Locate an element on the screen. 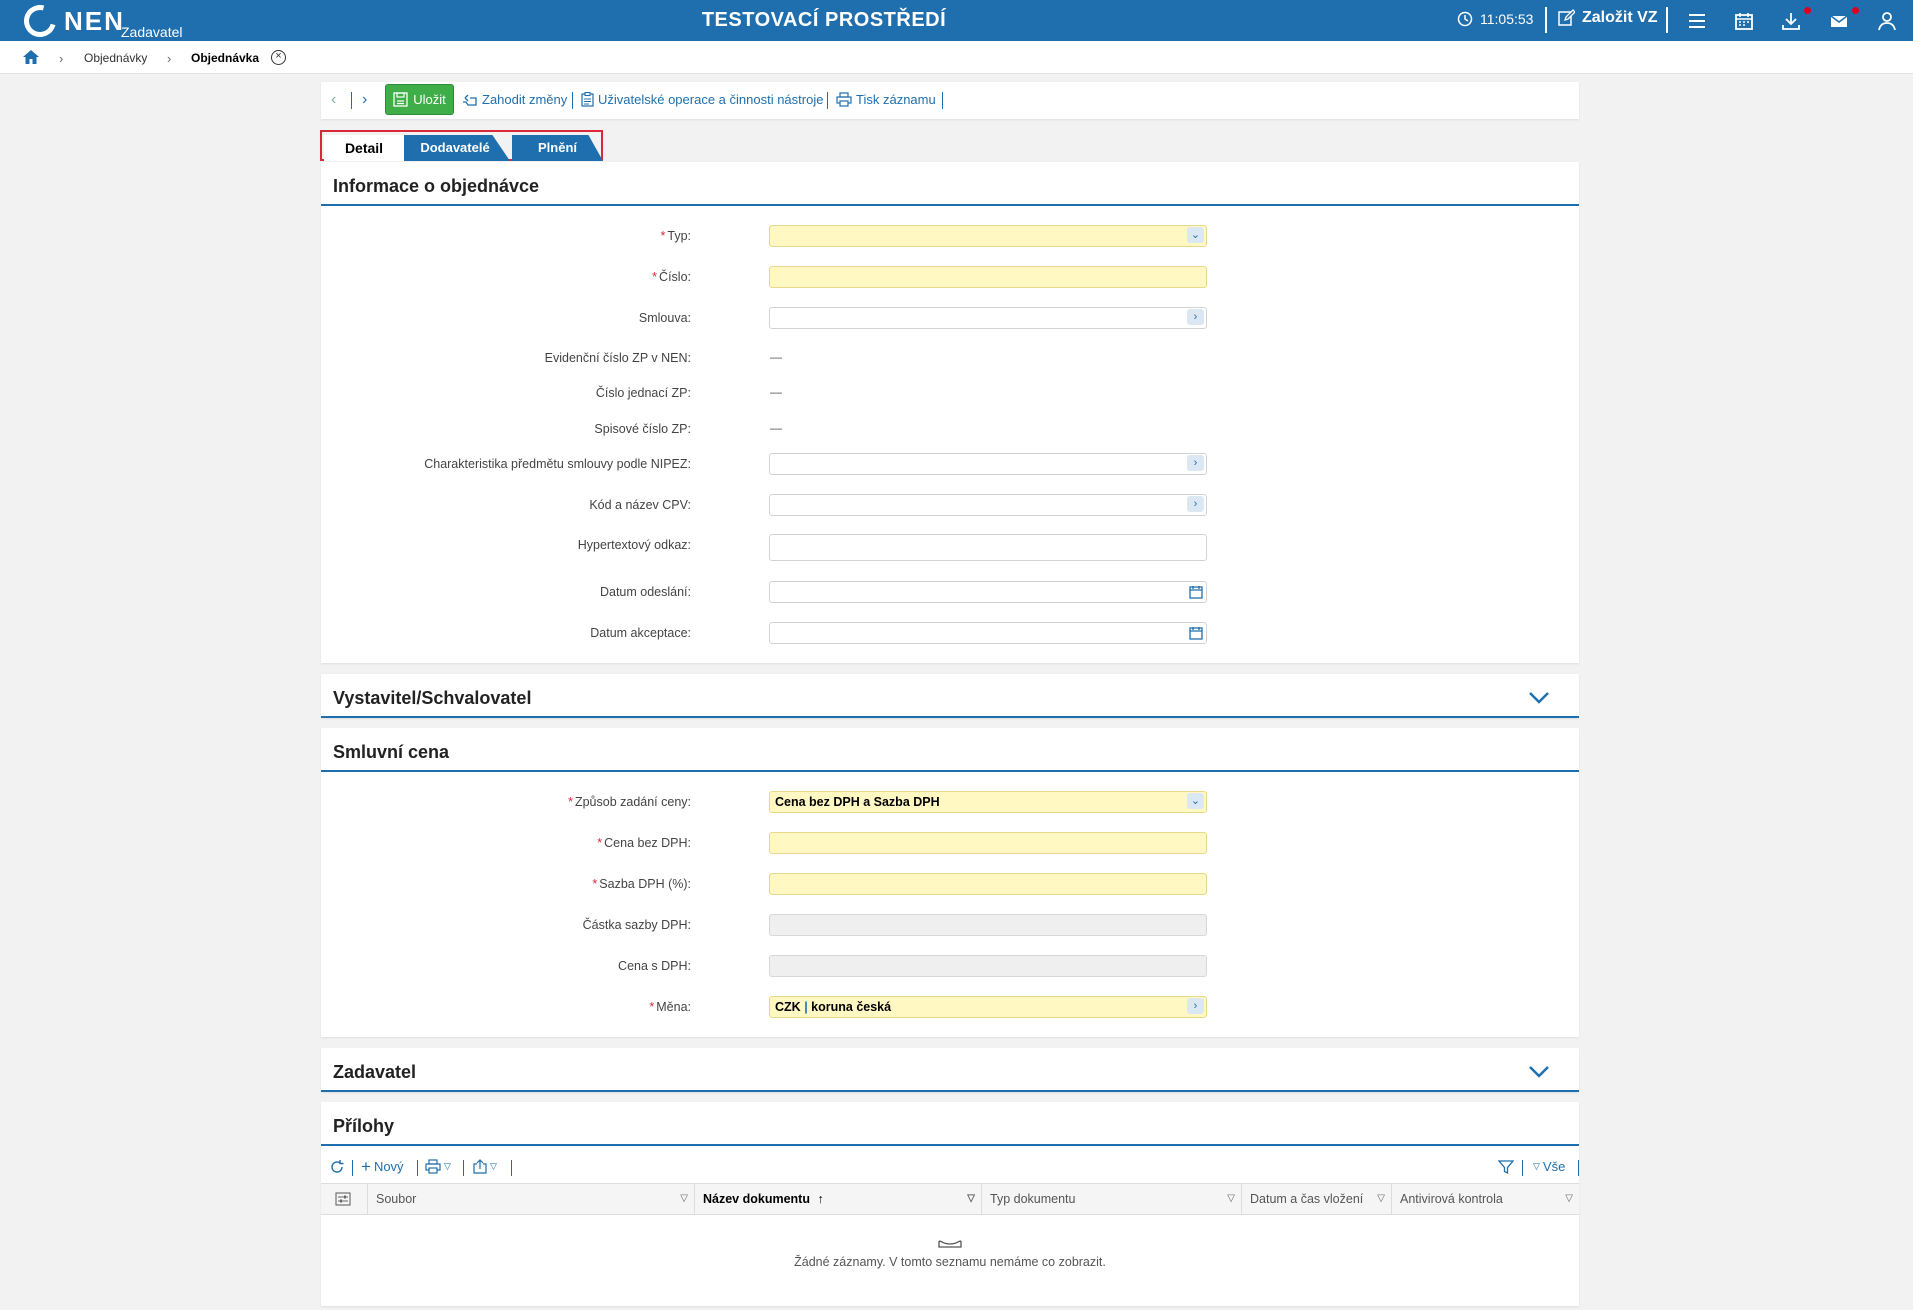 This screenshot has width=1913, height=1310. sazba-row: * Sazba DPH (%): is located at coordinates (950, 885).